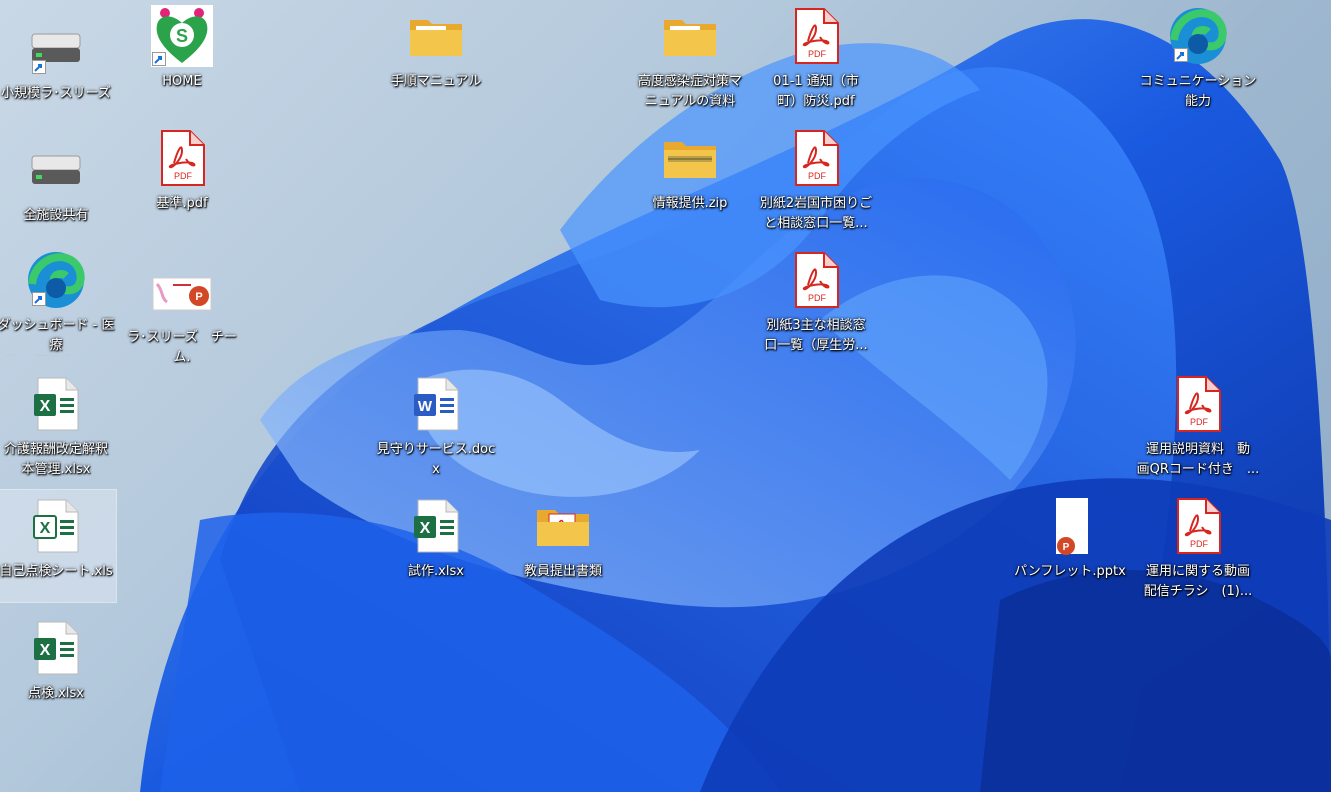  I want to click on home-shortcut-icon: S, so click(182, 36).